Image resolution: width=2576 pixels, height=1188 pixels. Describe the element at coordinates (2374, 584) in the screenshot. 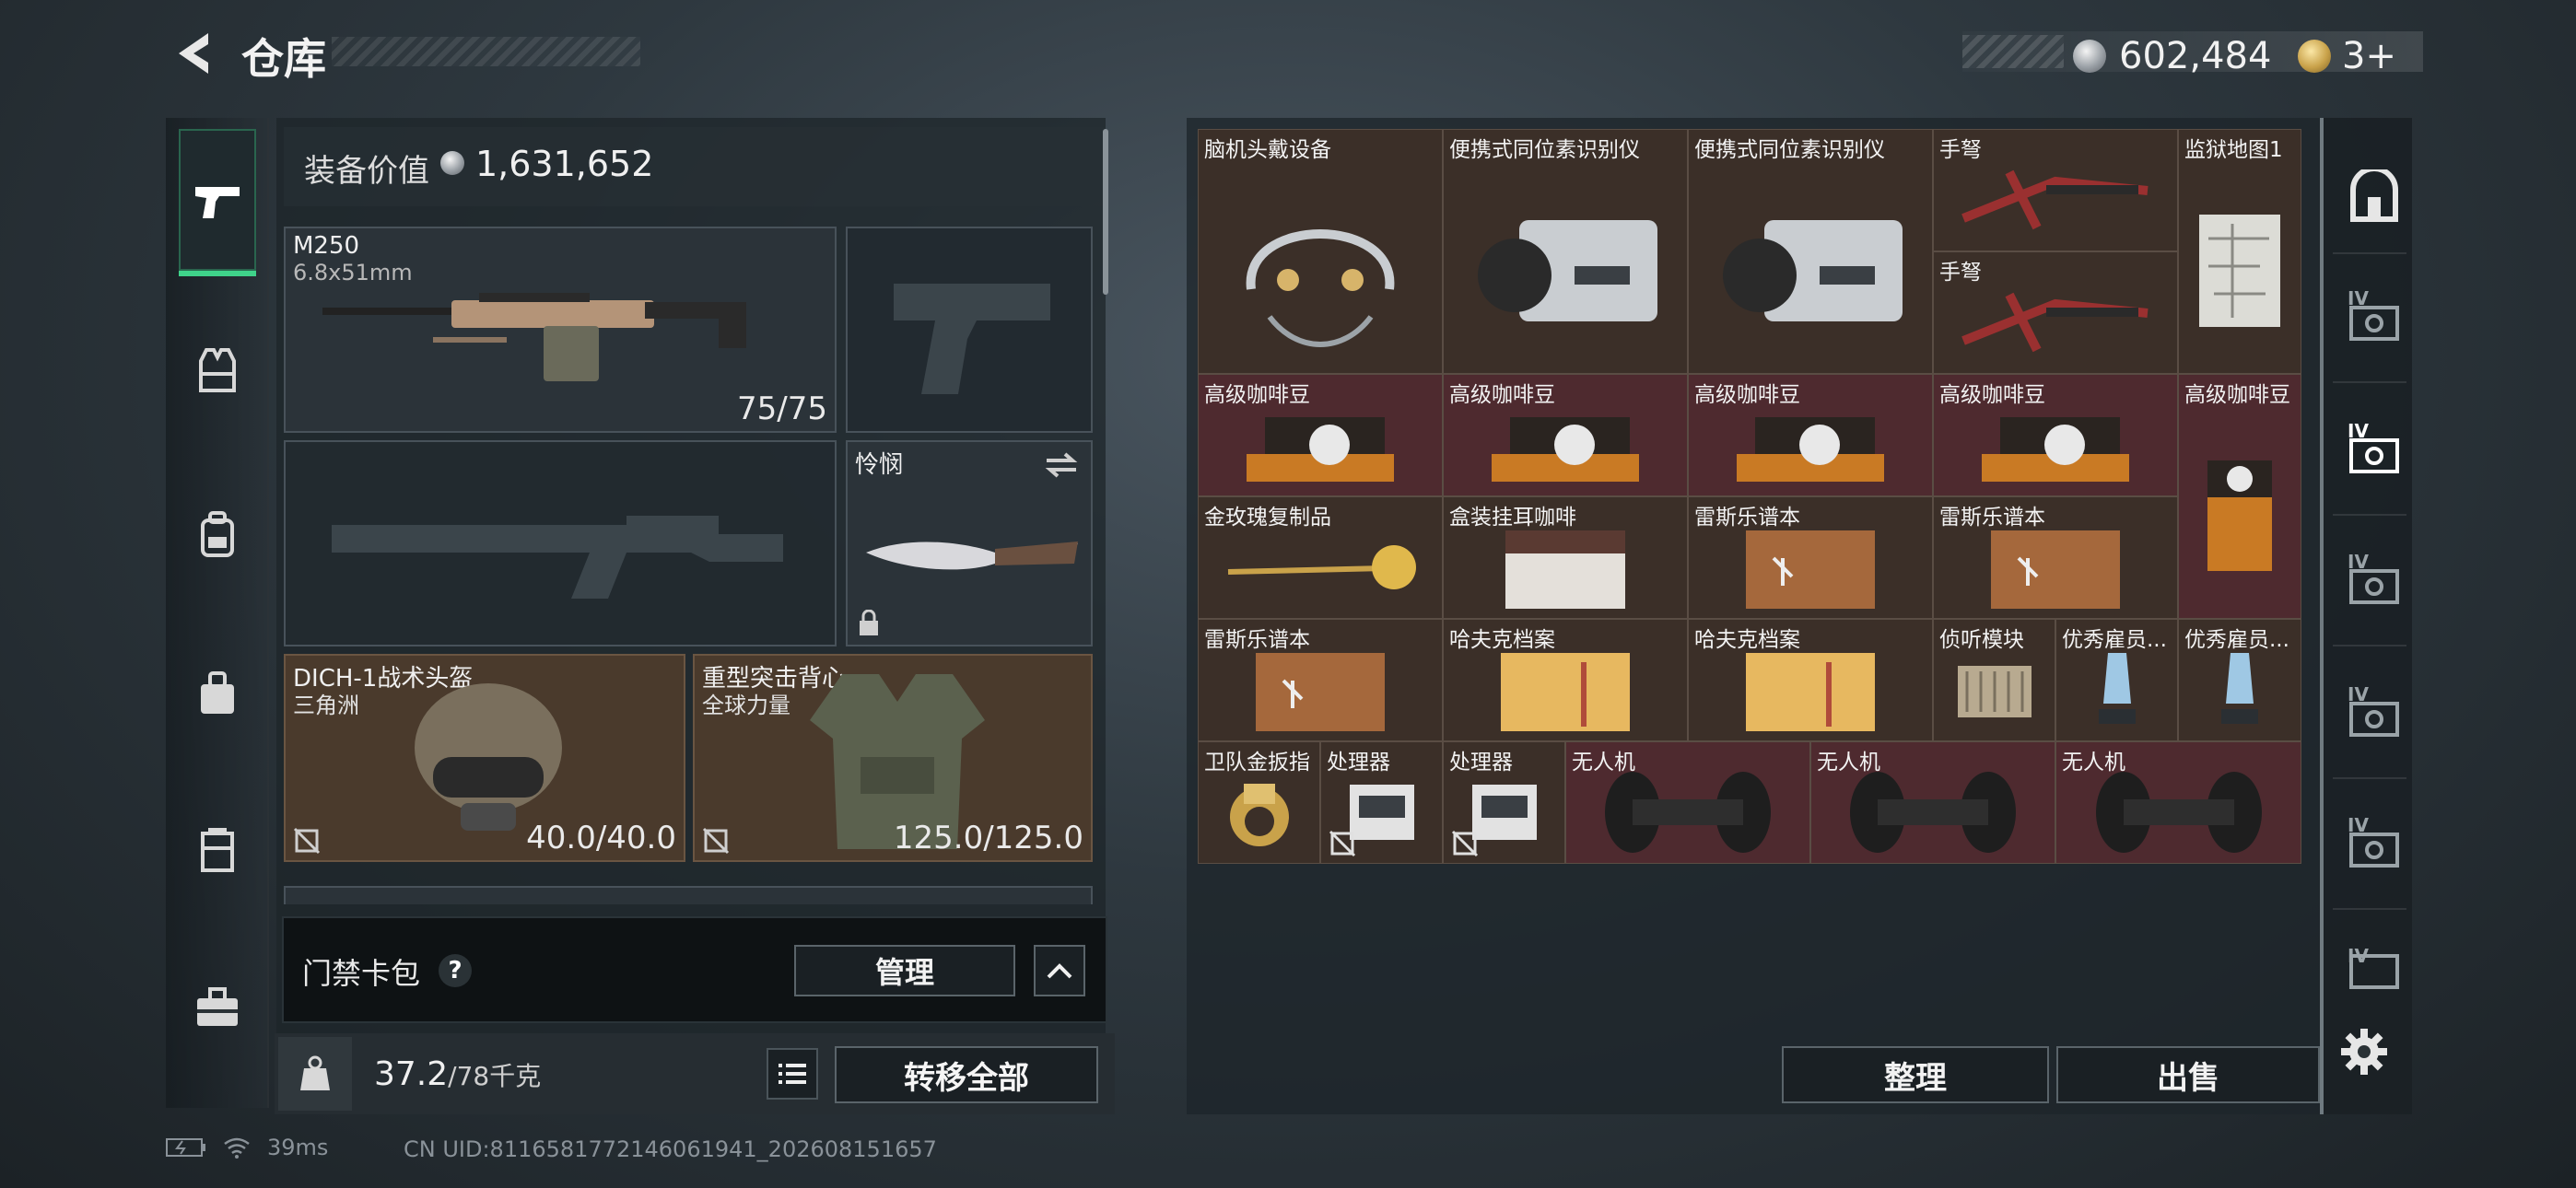

I see `tab-tier-iv-3: IV` at that location.